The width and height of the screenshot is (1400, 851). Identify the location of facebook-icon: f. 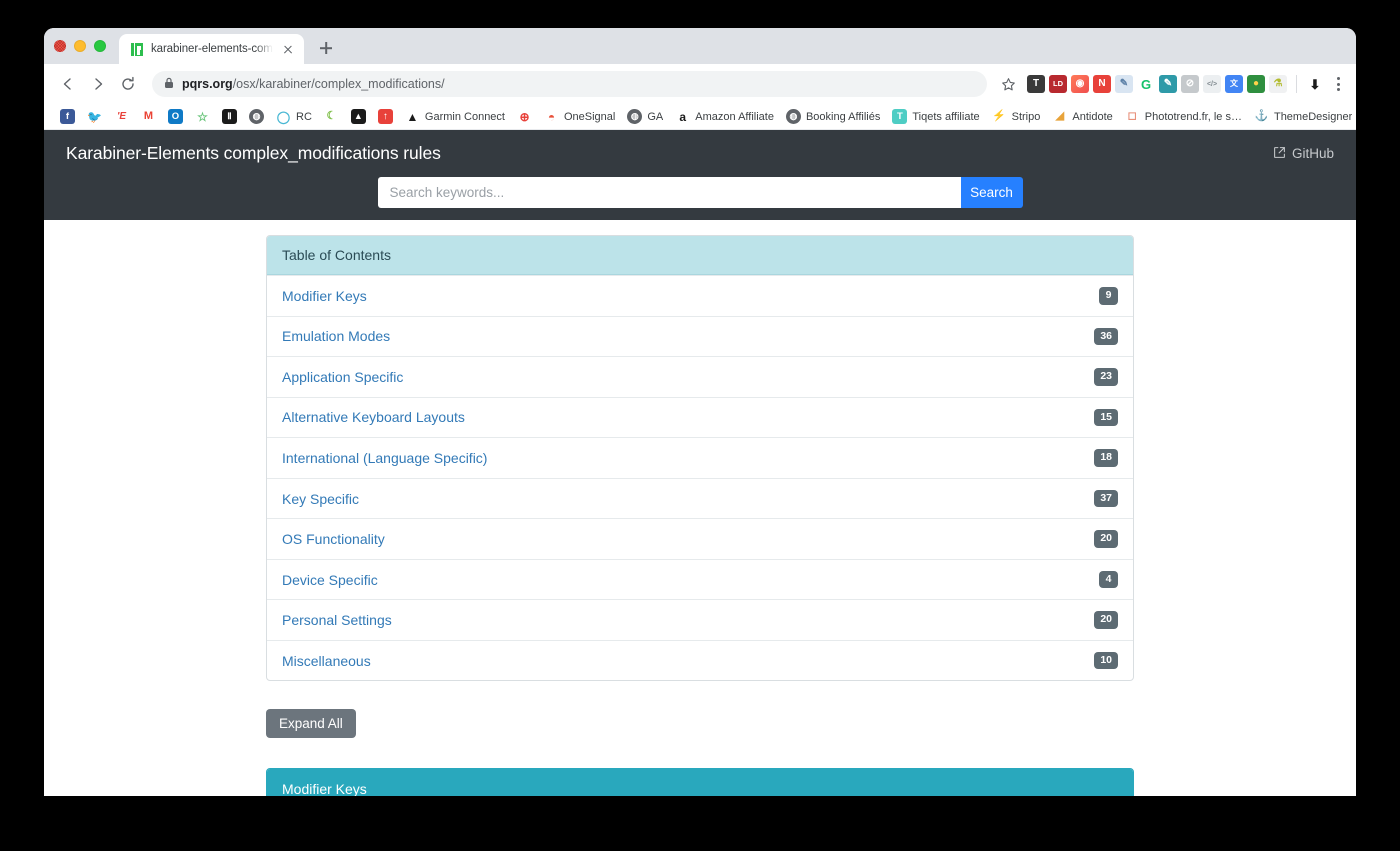
(67, 116).